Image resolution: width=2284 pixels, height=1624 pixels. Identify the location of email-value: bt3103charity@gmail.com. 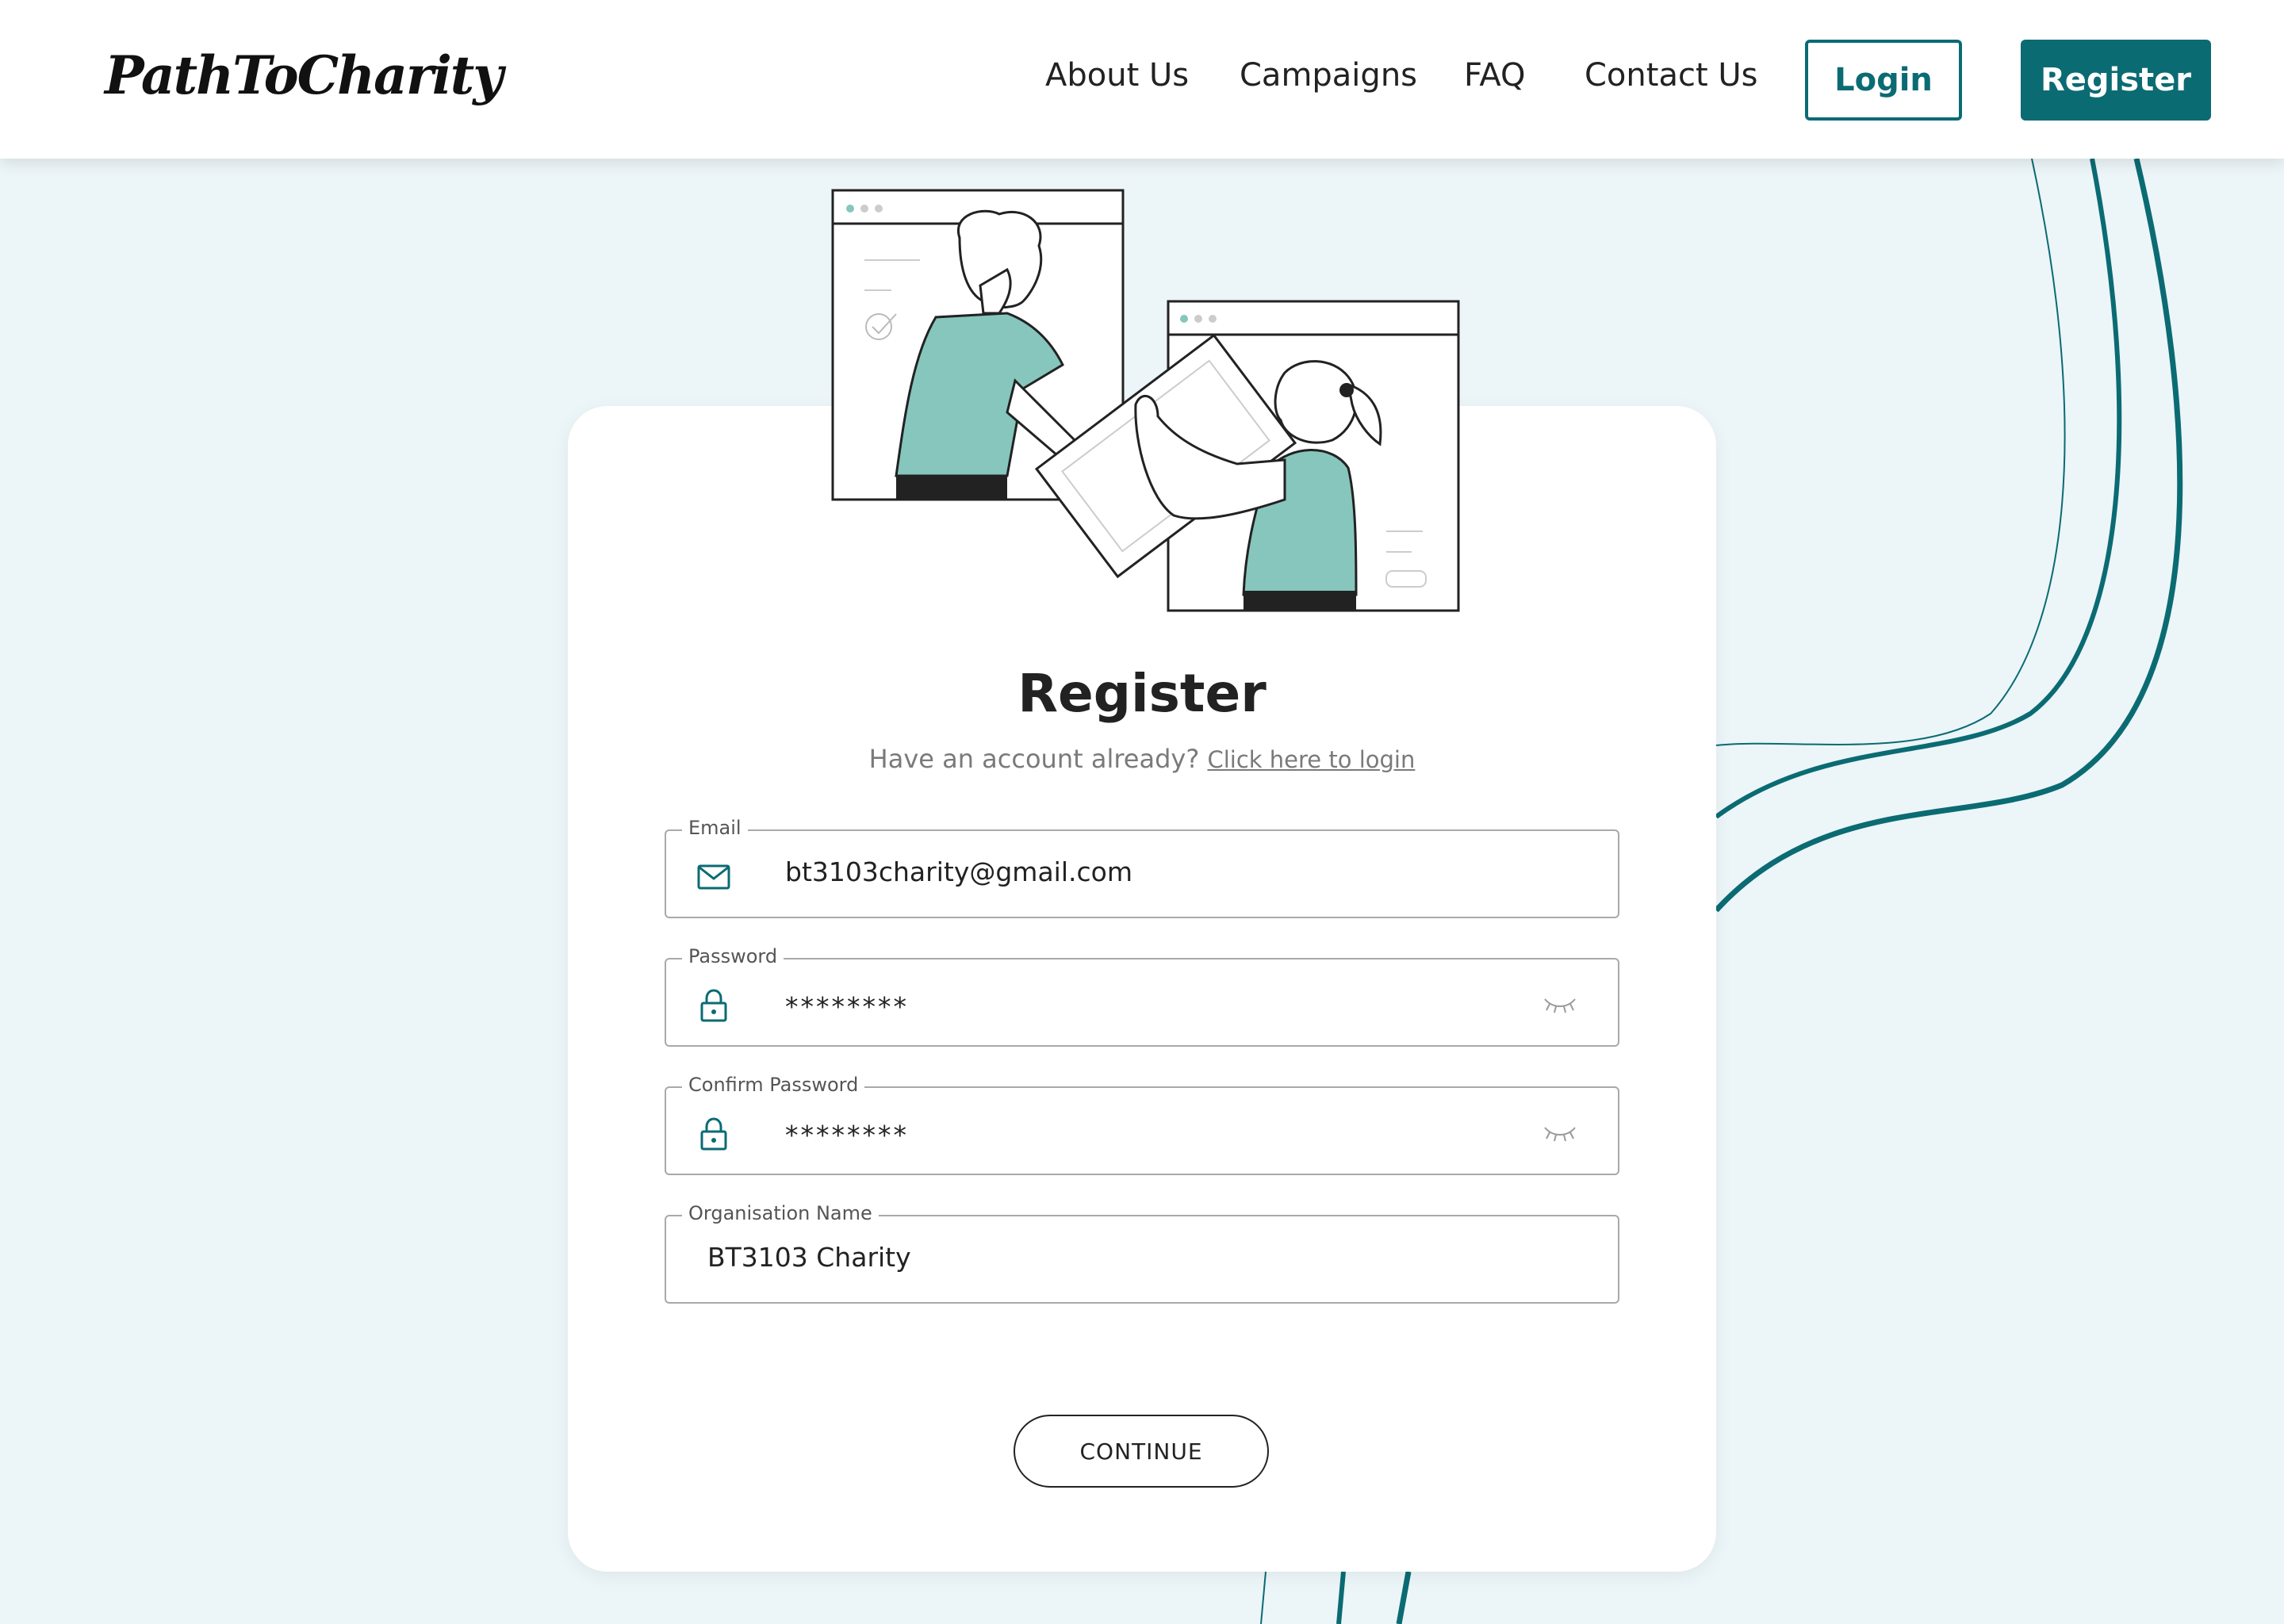
(958, 871).